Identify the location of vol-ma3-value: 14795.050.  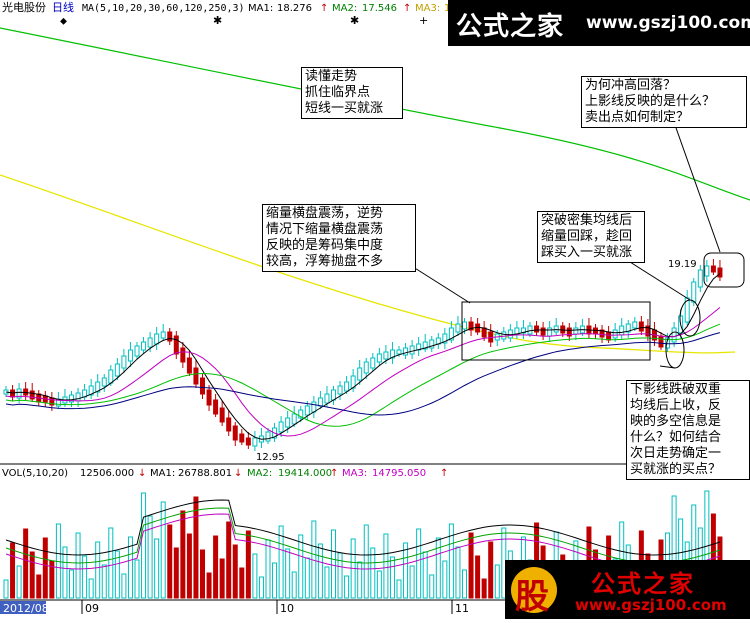
(399, 473).